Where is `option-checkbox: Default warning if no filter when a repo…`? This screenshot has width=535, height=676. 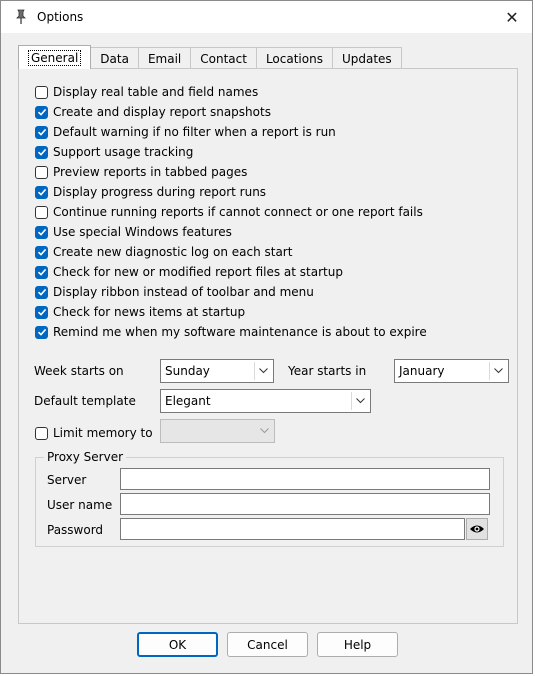
option-checkbox: Default warning if no filter when a repo… is located at coordinates (185, 132).